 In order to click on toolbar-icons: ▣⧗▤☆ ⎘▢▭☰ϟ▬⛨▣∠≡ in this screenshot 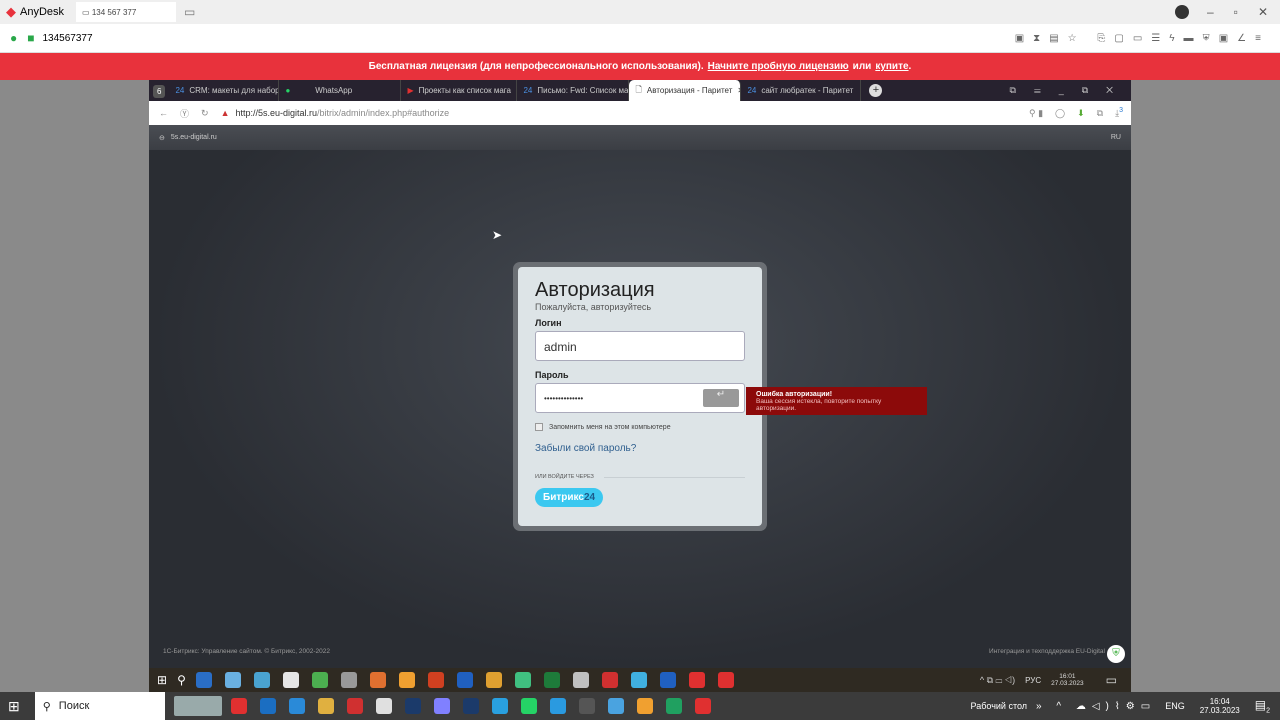, I will do `click(1142, 38)`.